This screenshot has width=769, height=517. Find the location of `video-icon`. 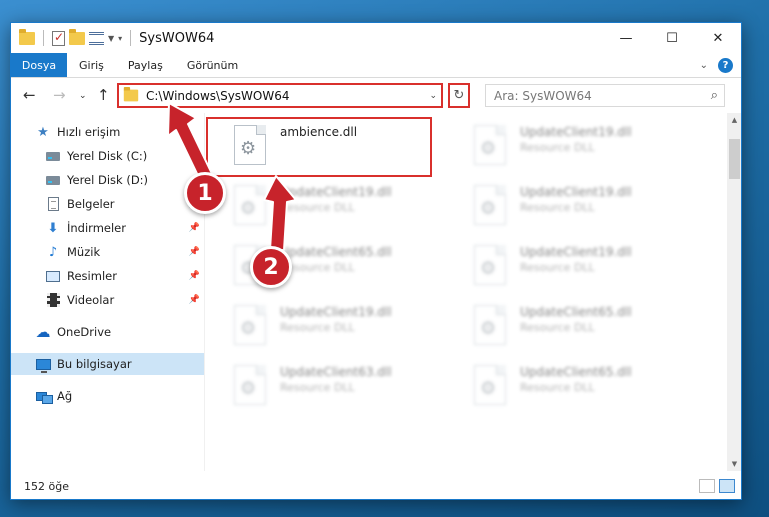

video-icon is located at coordinates (53, 300).